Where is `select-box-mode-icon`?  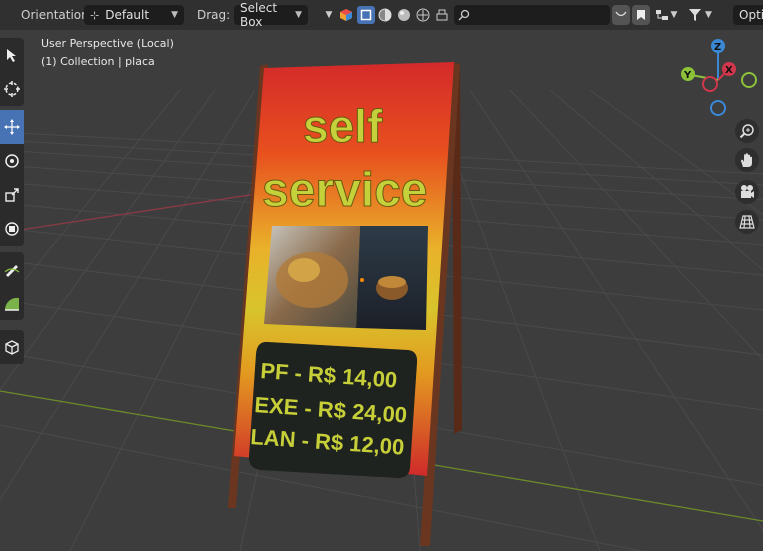 select-box-mode-icon is located at coordinates (366, 15).